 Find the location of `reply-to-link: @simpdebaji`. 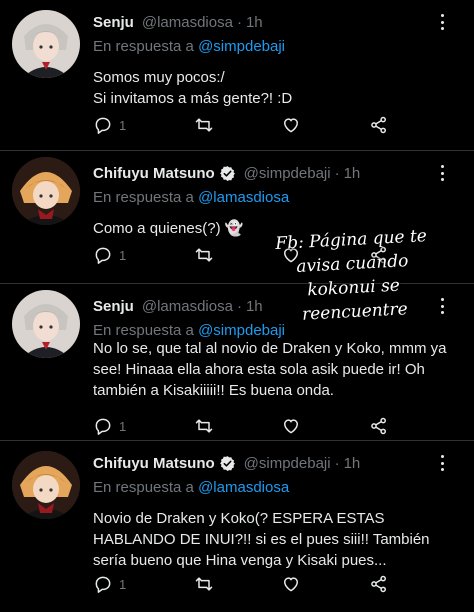

reply-to-link: @simpdebaji is located at coordinates (241, 46).